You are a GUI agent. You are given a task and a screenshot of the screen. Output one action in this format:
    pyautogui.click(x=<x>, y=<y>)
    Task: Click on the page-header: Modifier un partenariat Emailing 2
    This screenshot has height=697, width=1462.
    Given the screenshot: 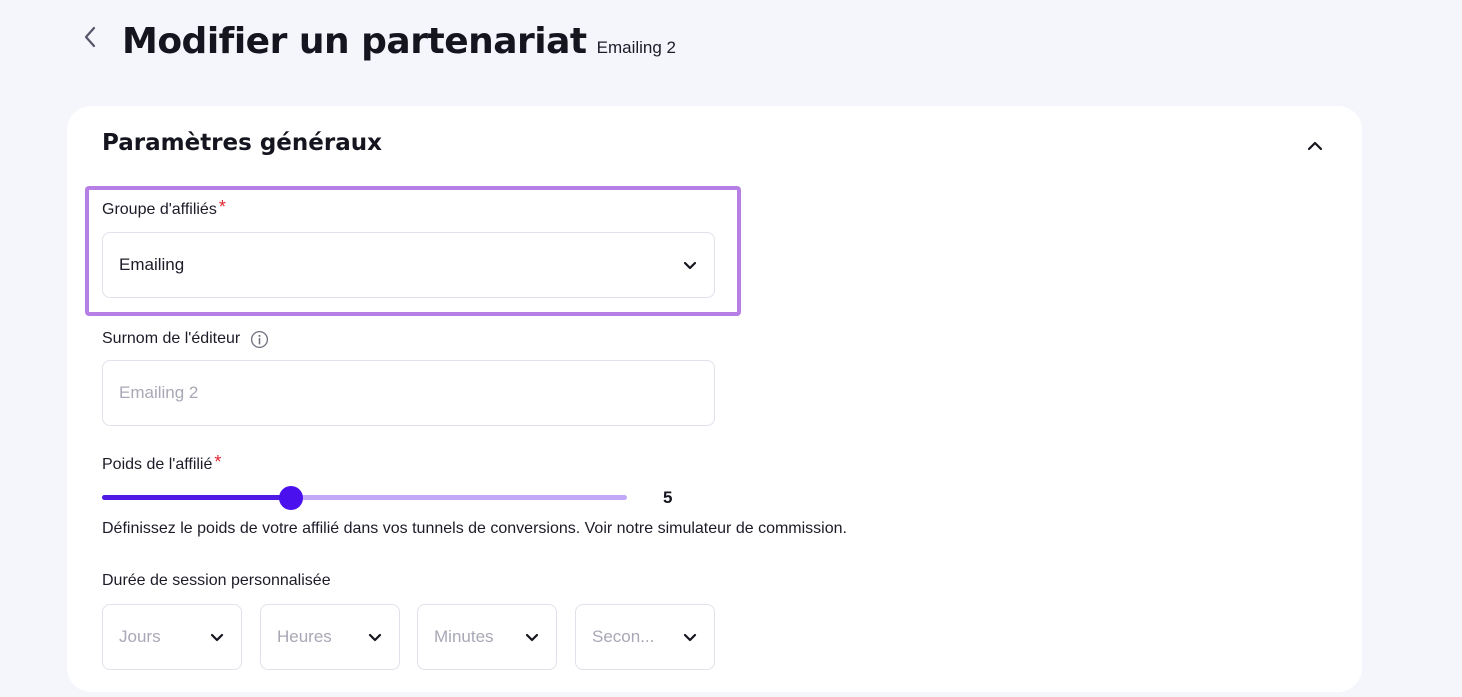 What is the action you would take?
    pyautogui.click(x=377, y=42)
    